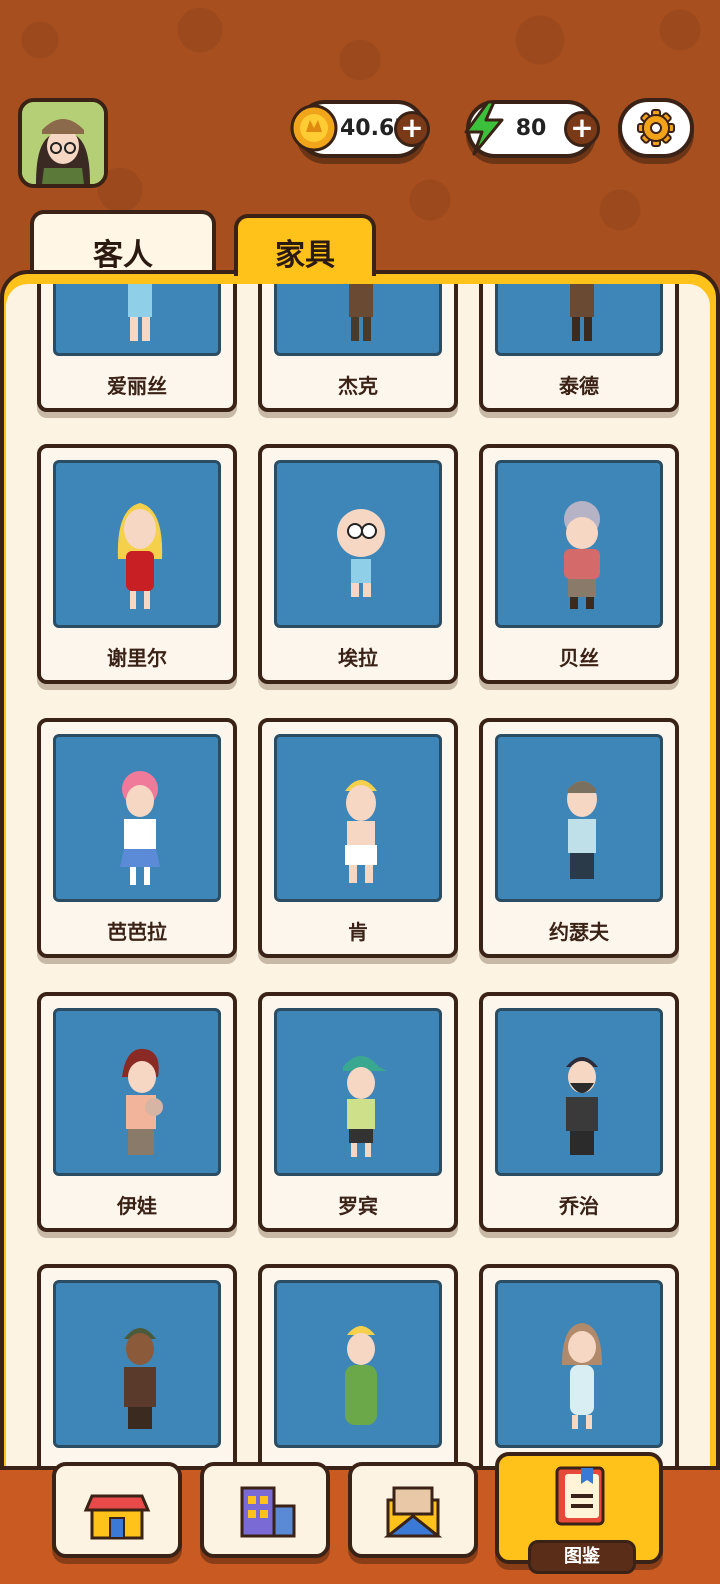 The image size is (720, 1584). I want to click on character-name: 芭芭拉, so click(137, 932).